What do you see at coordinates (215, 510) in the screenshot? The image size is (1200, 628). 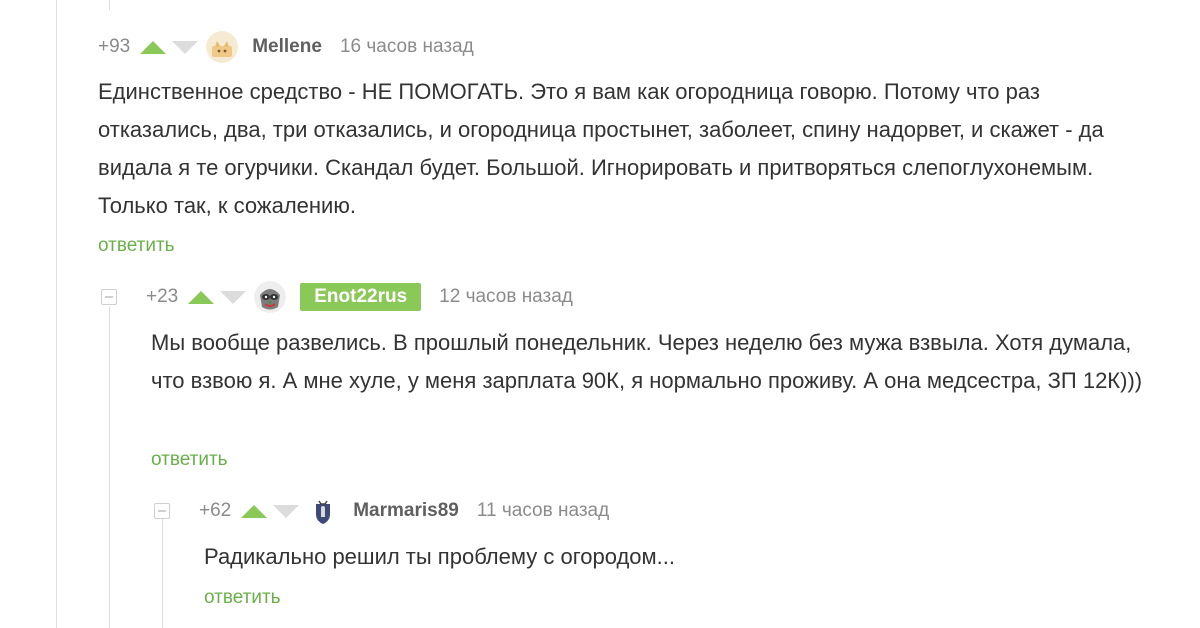 I see `comment-rating: +62` at bounding box center [215, 510].